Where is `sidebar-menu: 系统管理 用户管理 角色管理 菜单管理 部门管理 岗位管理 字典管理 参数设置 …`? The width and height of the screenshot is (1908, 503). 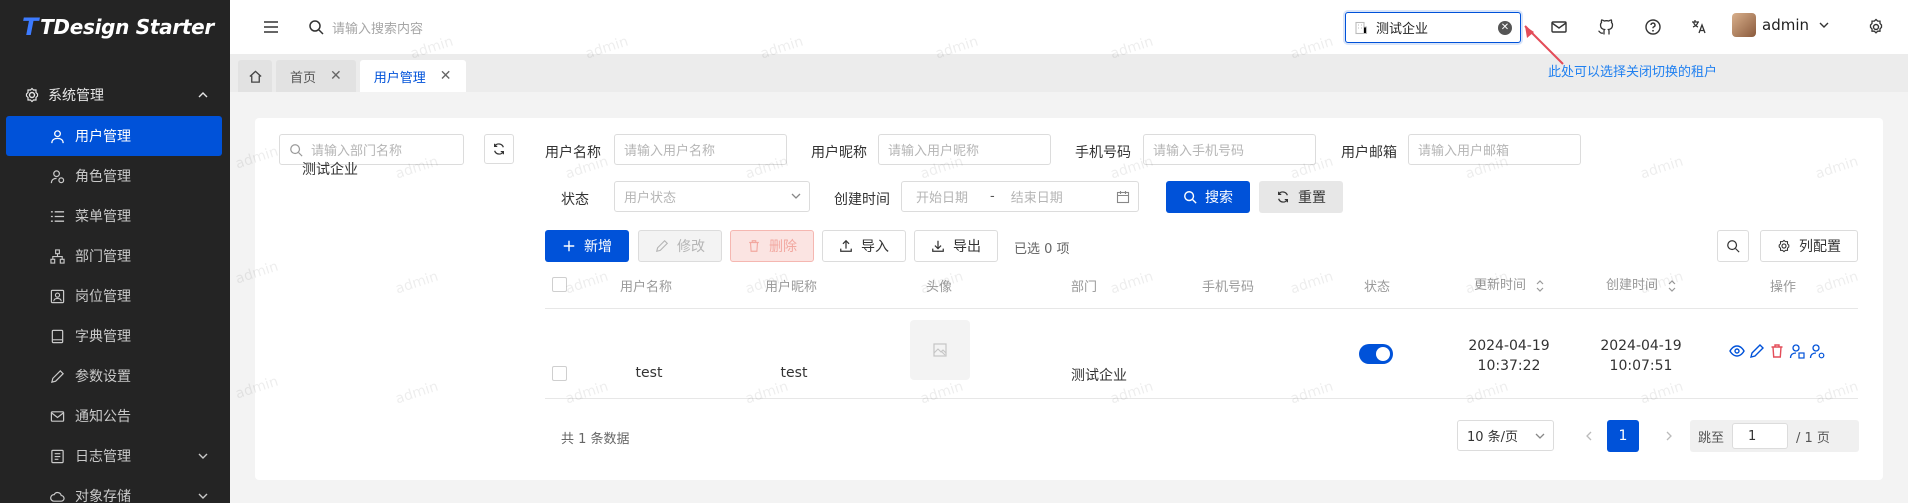 sidebar-menu: 系统管理 用户管理 角色管理 菜单管理 部门管理 岗位管理 字典管理 参数设置 … is located at coordinates (115, 288).